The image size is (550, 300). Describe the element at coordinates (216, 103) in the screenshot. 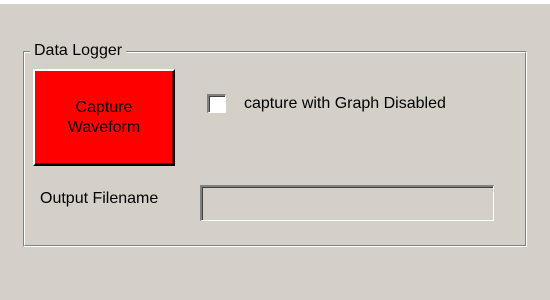

I see `graph-disabled-checkbox` at that location.